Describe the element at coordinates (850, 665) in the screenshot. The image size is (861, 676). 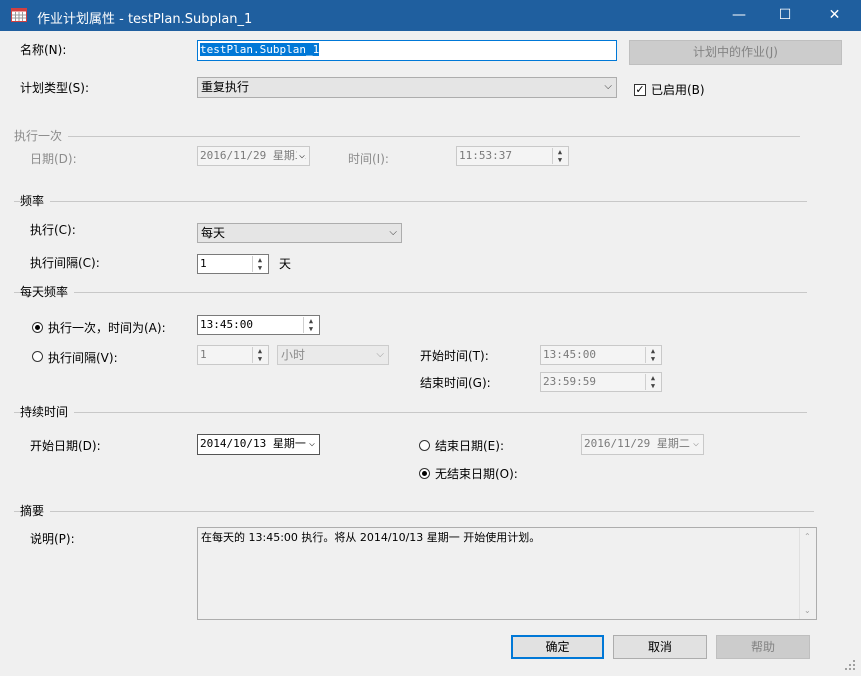
I see `resize-grip-icon` at that location.